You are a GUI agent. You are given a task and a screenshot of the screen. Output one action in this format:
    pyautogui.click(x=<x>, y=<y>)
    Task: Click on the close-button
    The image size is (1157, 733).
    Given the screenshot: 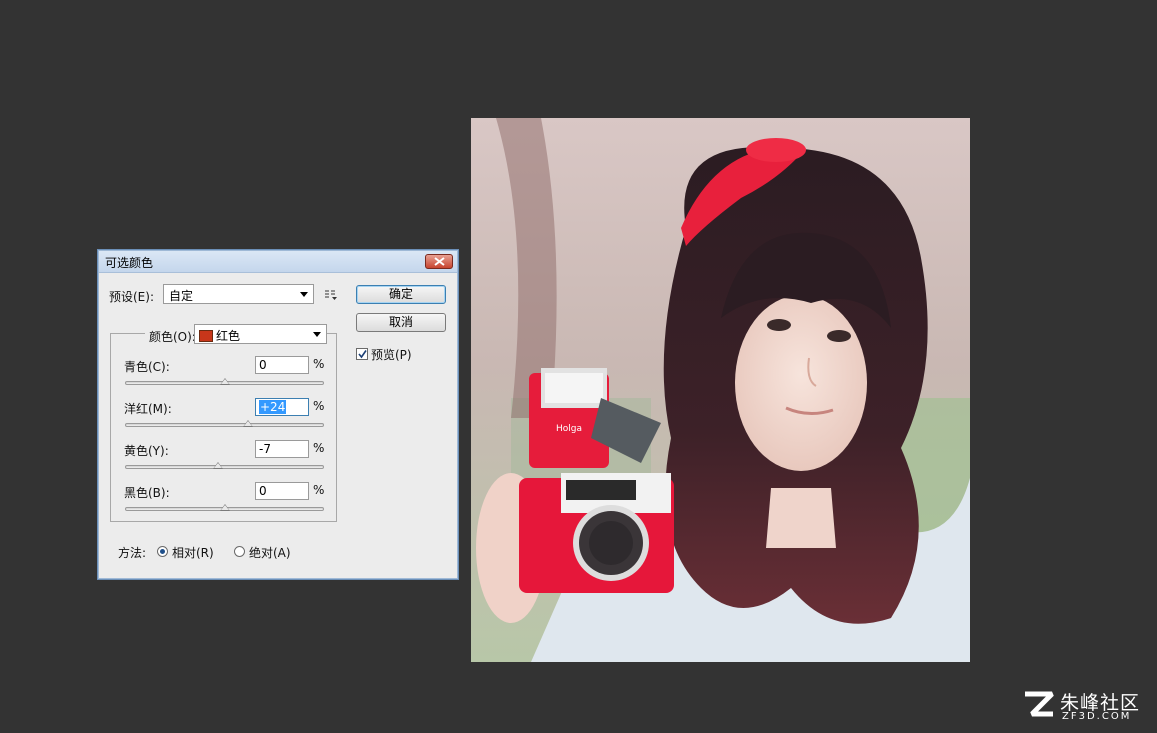 What is the action you would take?
    pyautogui.click(x=439, y=261)
    